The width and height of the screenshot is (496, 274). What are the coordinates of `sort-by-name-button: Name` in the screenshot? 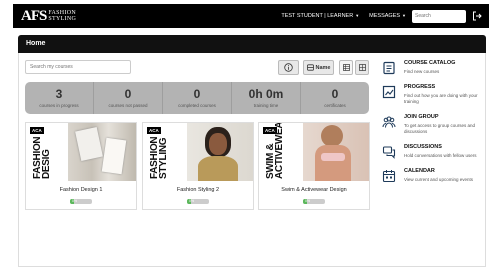 It's located at (318, 67).